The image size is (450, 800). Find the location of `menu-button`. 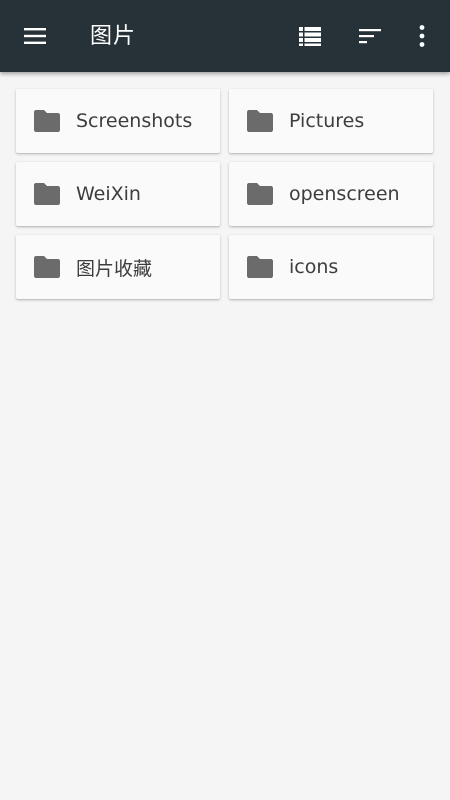

menu-button is located at coordinates (35, 36).